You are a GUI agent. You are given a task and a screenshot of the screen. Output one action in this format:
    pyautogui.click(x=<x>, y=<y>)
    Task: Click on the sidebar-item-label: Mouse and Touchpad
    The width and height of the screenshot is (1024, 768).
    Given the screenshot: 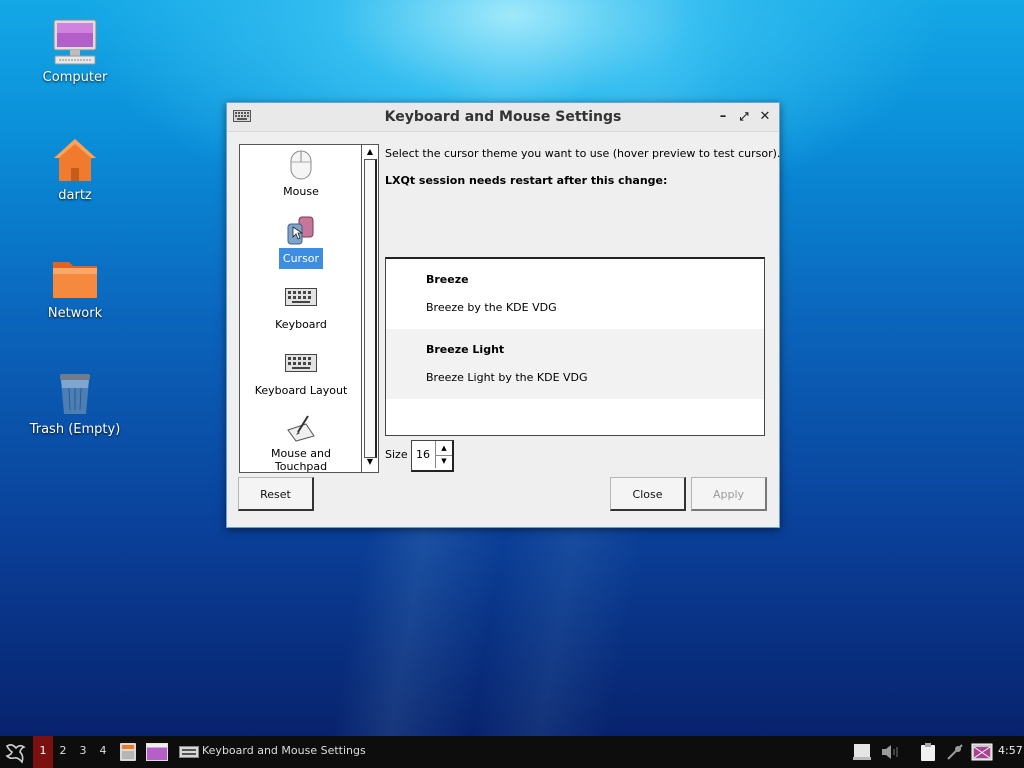 What is the action you would take?
    pyautogui.click(x=301, y=460)
    